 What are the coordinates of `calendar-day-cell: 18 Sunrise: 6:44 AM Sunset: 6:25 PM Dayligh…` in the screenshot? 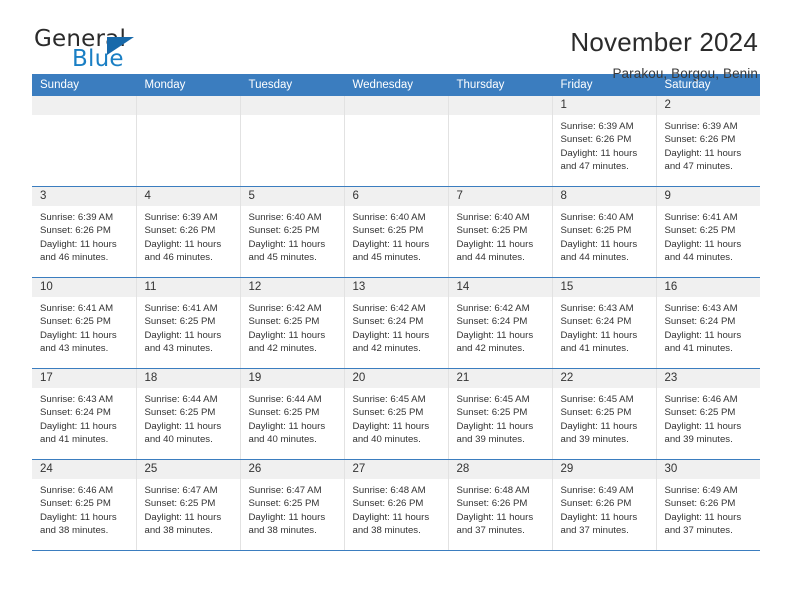 It's located at (188, 414).